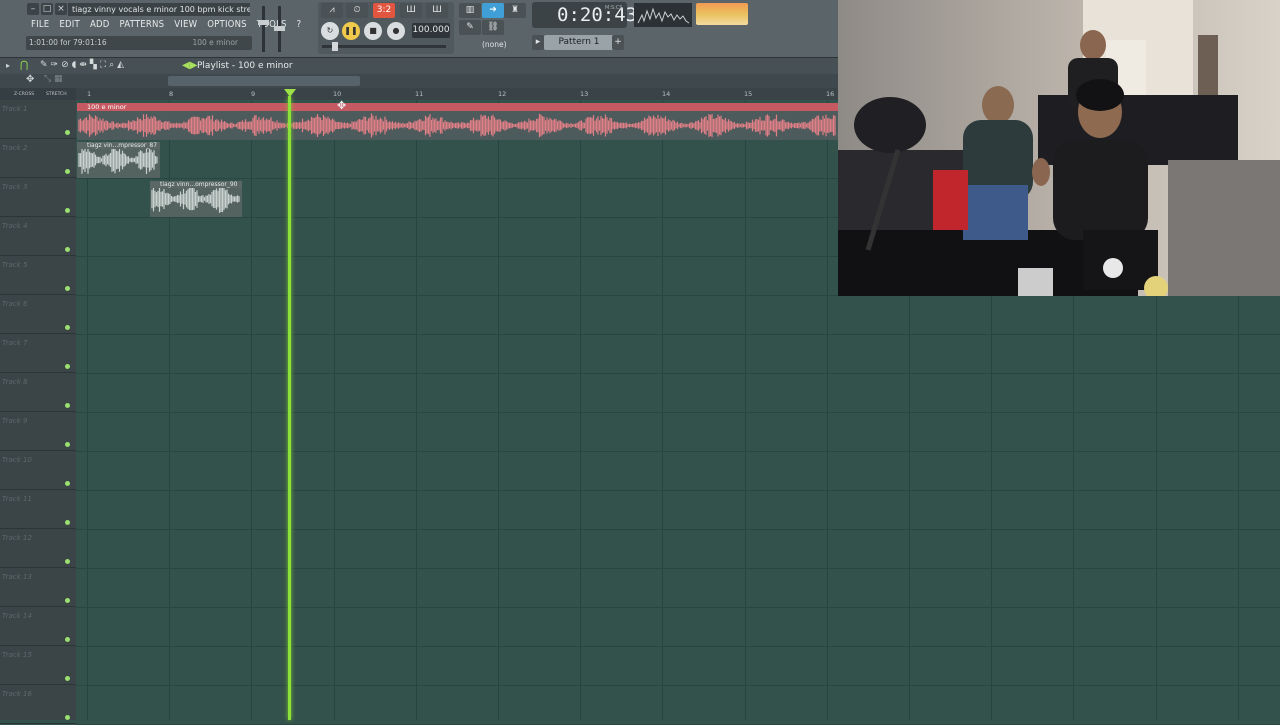  What do you see at coordinates (538, 42) in the screenshot?
I see `pattern-prev-icon: ▸` at bounding box center [538, 42].